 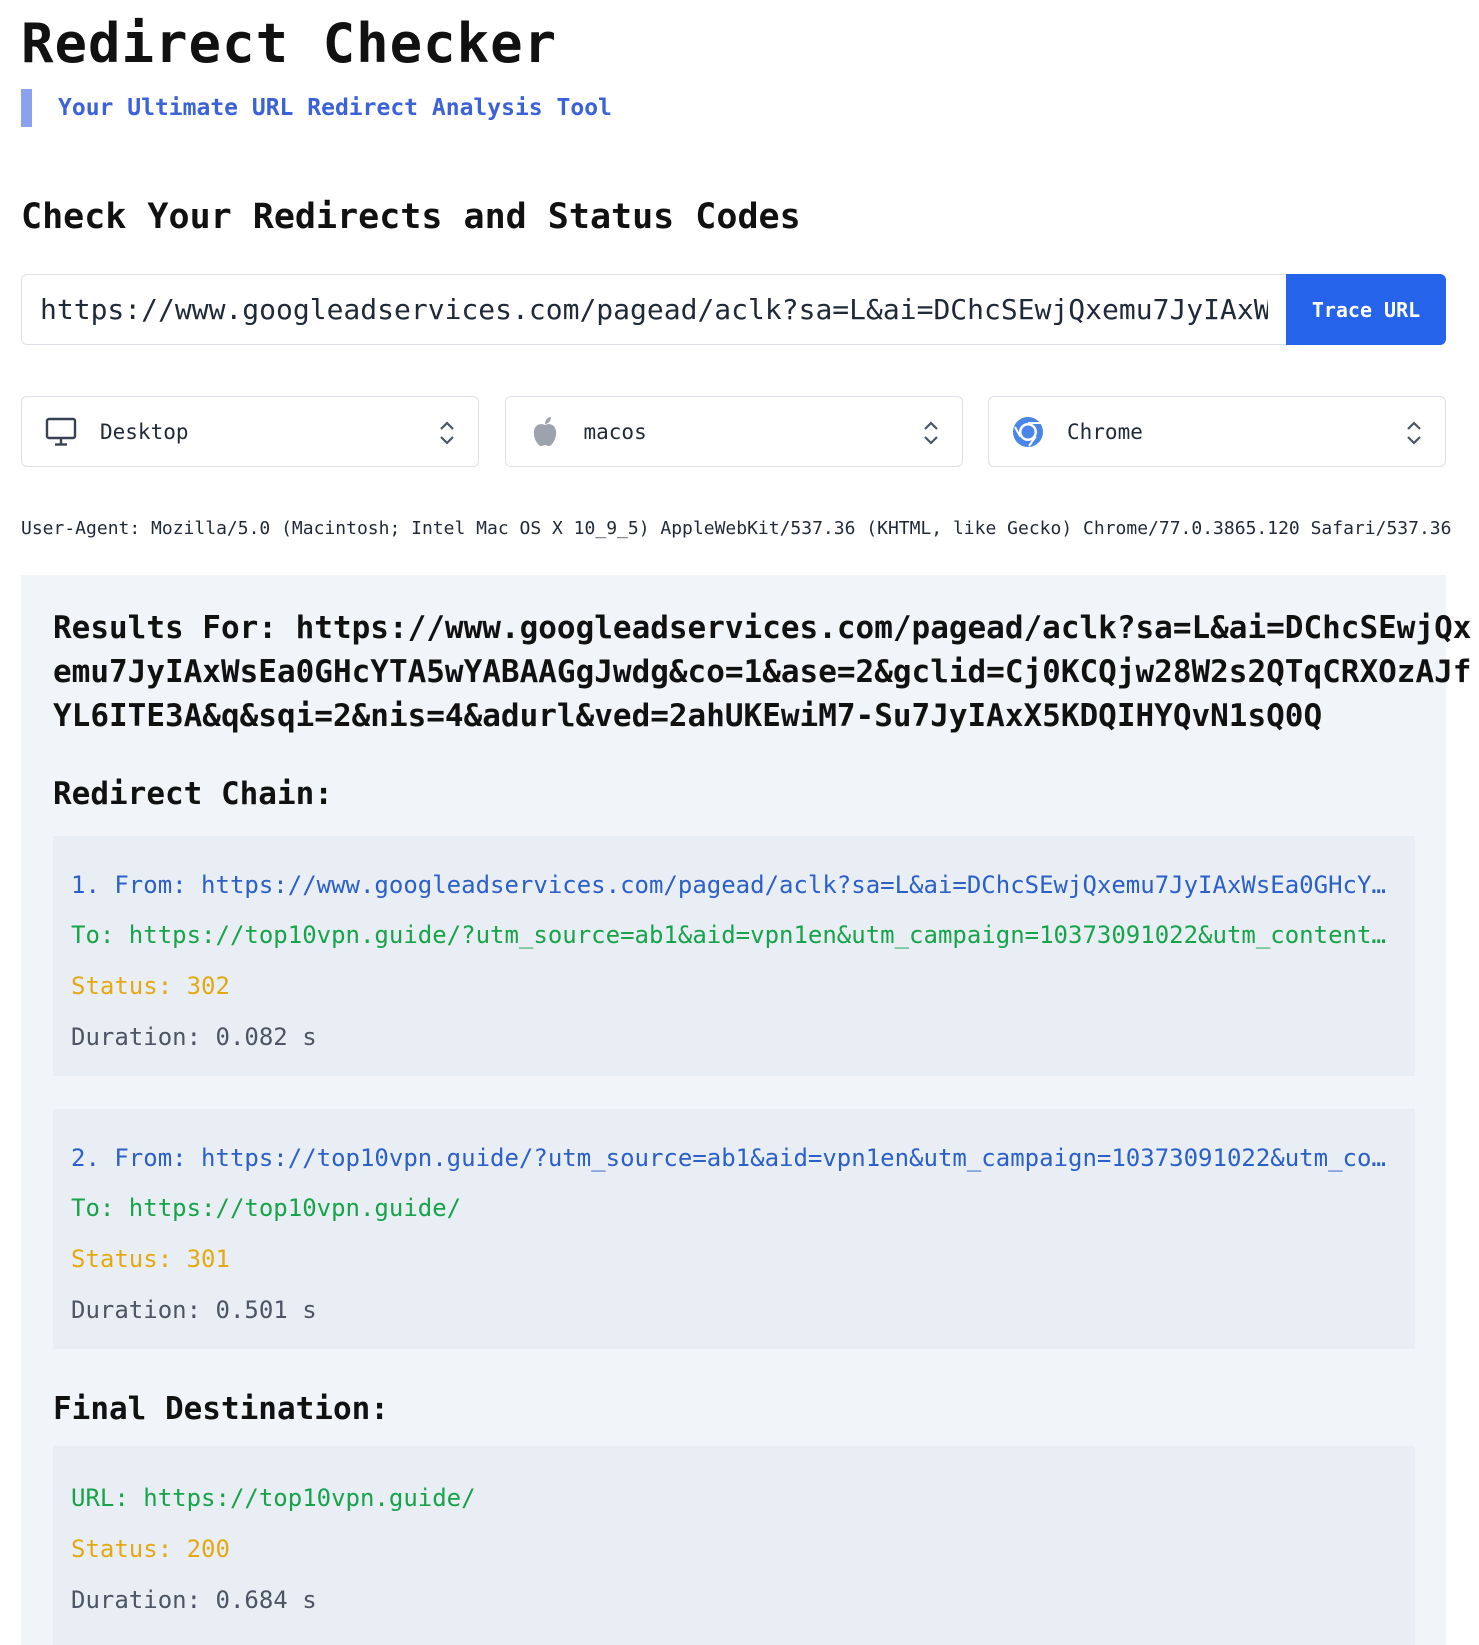 I want to click on redirect-duration: Duration: 0.501 s, so click(x=194, y=1310).